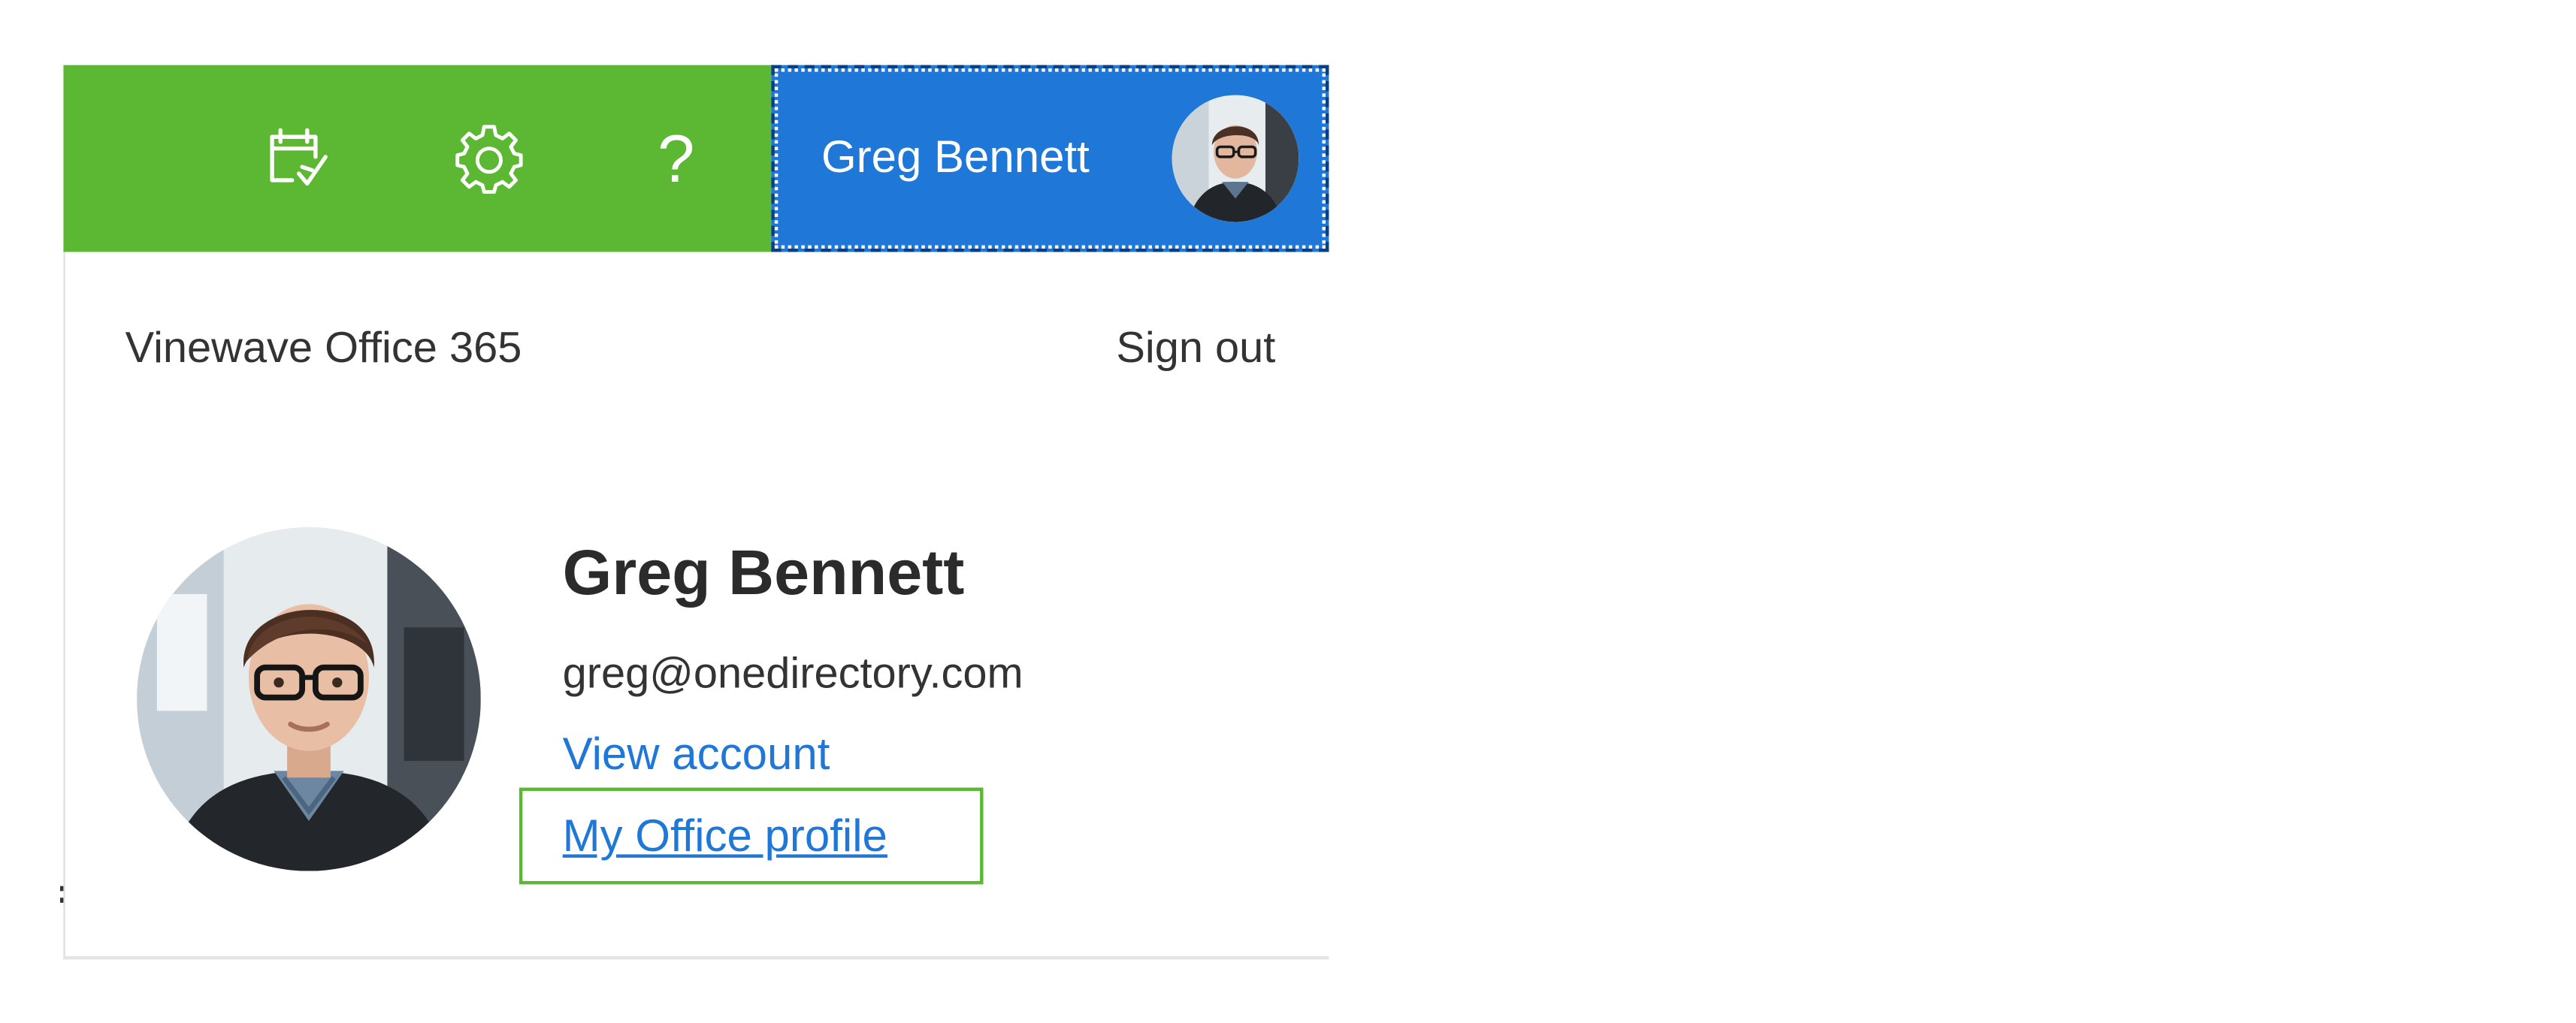  I want to click on top-toolbar: ? Greg Bennett, so click(696, 158).